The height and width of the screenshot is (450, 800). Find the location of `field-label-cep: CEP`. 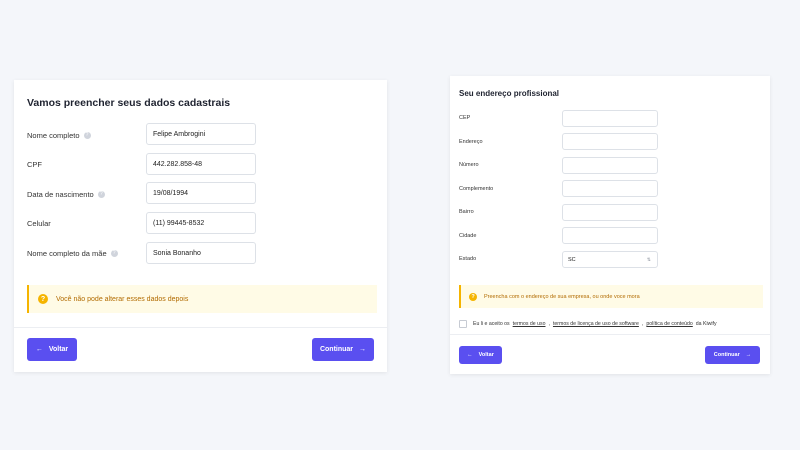

field-label-cep: CEP is located at coordinates (465, 118).